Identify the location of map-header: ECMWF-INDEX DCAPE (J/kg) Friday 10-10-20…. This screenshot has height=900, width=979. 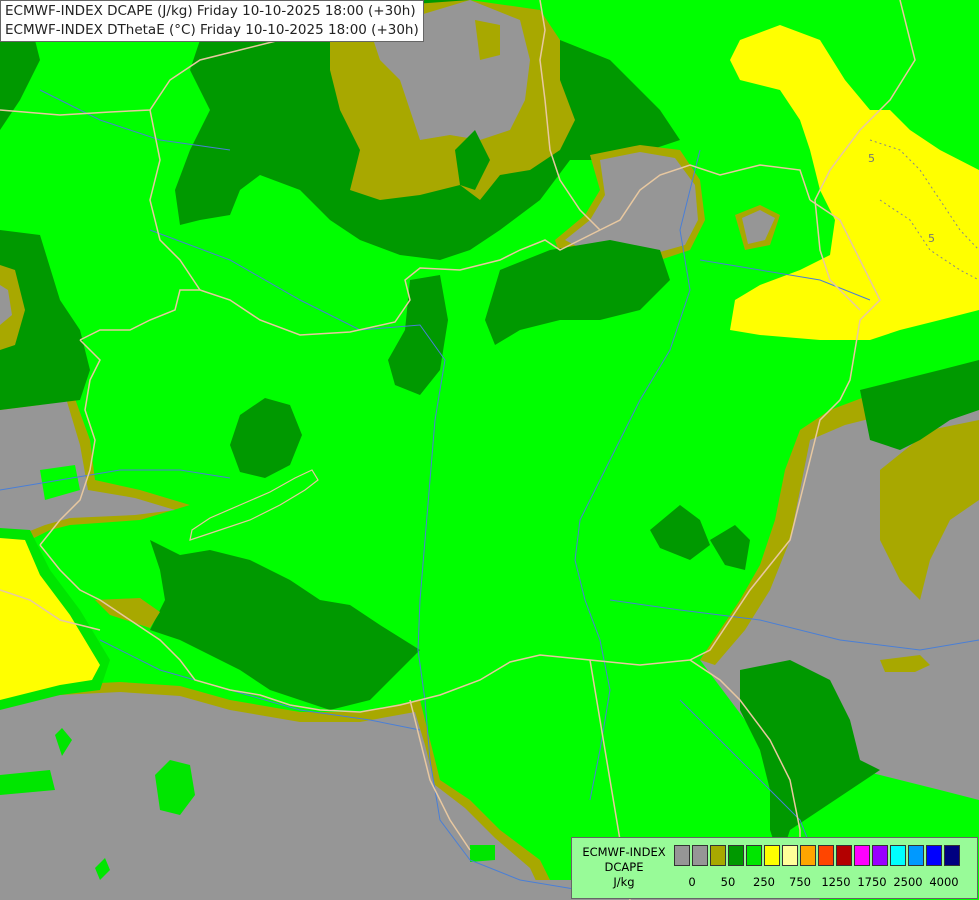
(212, 21).